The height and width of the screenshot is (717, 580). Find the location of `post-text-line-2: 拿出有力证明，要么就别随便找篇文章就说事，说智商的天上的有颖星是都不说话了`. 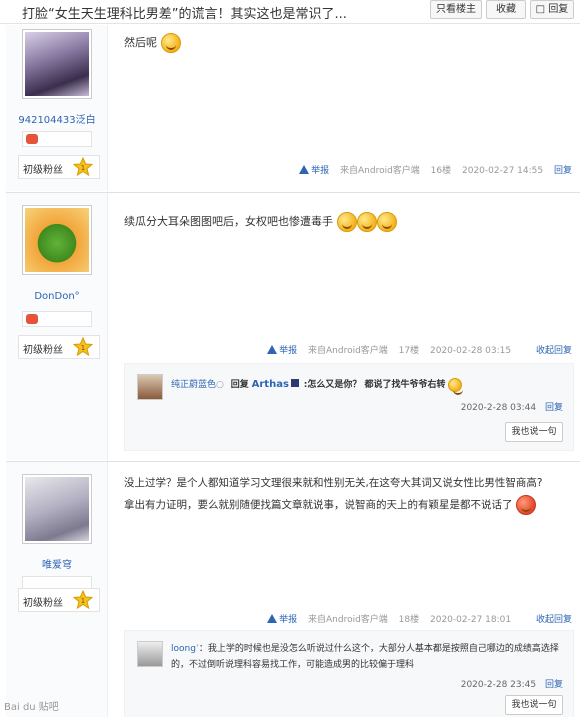

post-text-line-2: 拿出有力证明，要么就别随便找篇文章就说事，说智商的天上的有颖星是都不说话了 is located at coordinates (318, 505).